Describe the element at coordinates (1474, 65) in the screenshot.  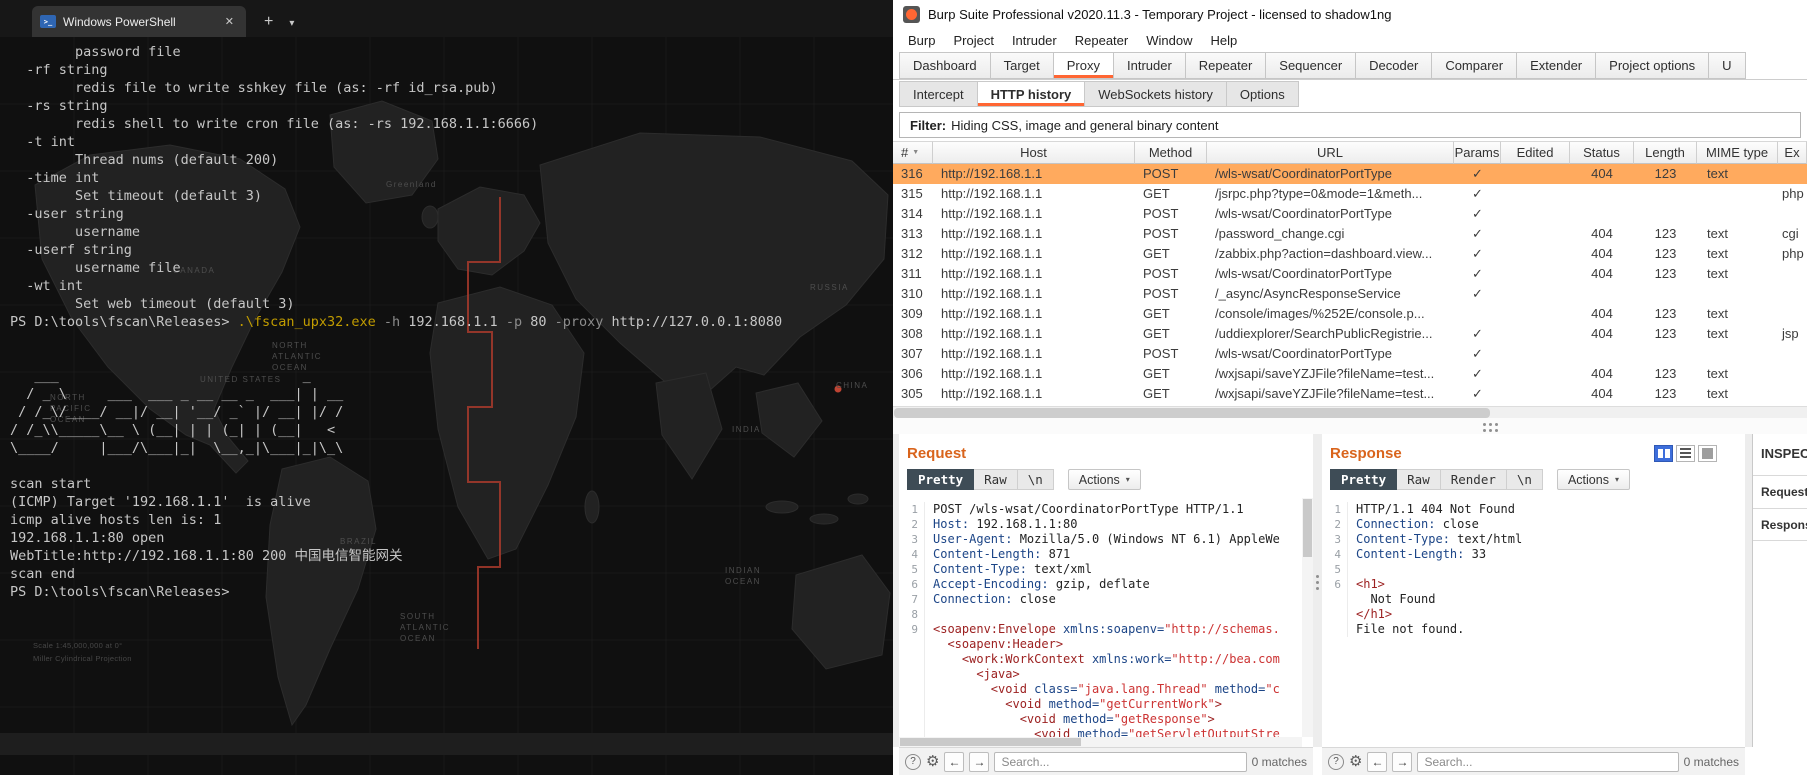
I see `tab-comparer: Comparer` at that location.